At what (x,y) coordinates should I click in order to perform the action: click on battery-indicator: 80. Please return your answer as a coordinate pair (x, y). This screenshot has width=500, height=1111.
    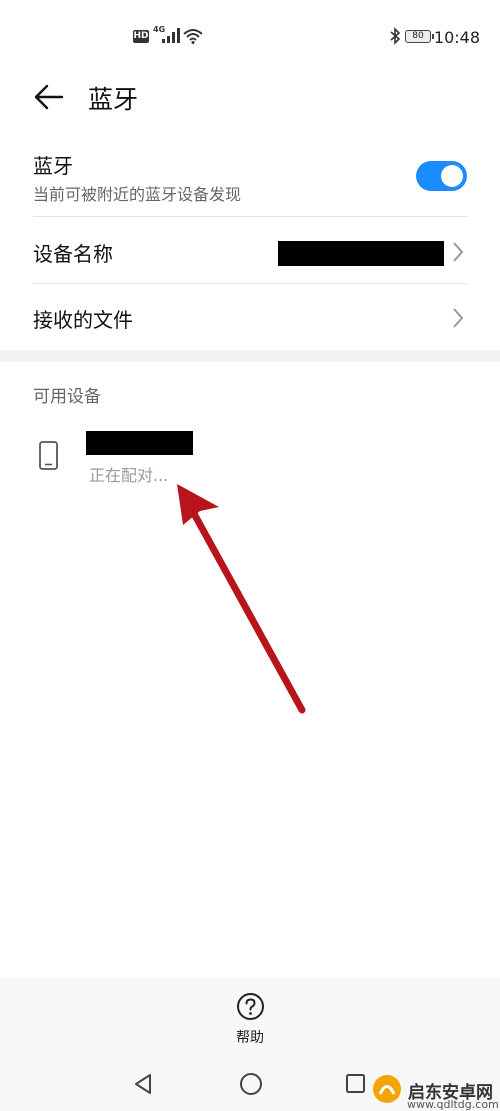
    Looking at the image, I should click on (419, 36).